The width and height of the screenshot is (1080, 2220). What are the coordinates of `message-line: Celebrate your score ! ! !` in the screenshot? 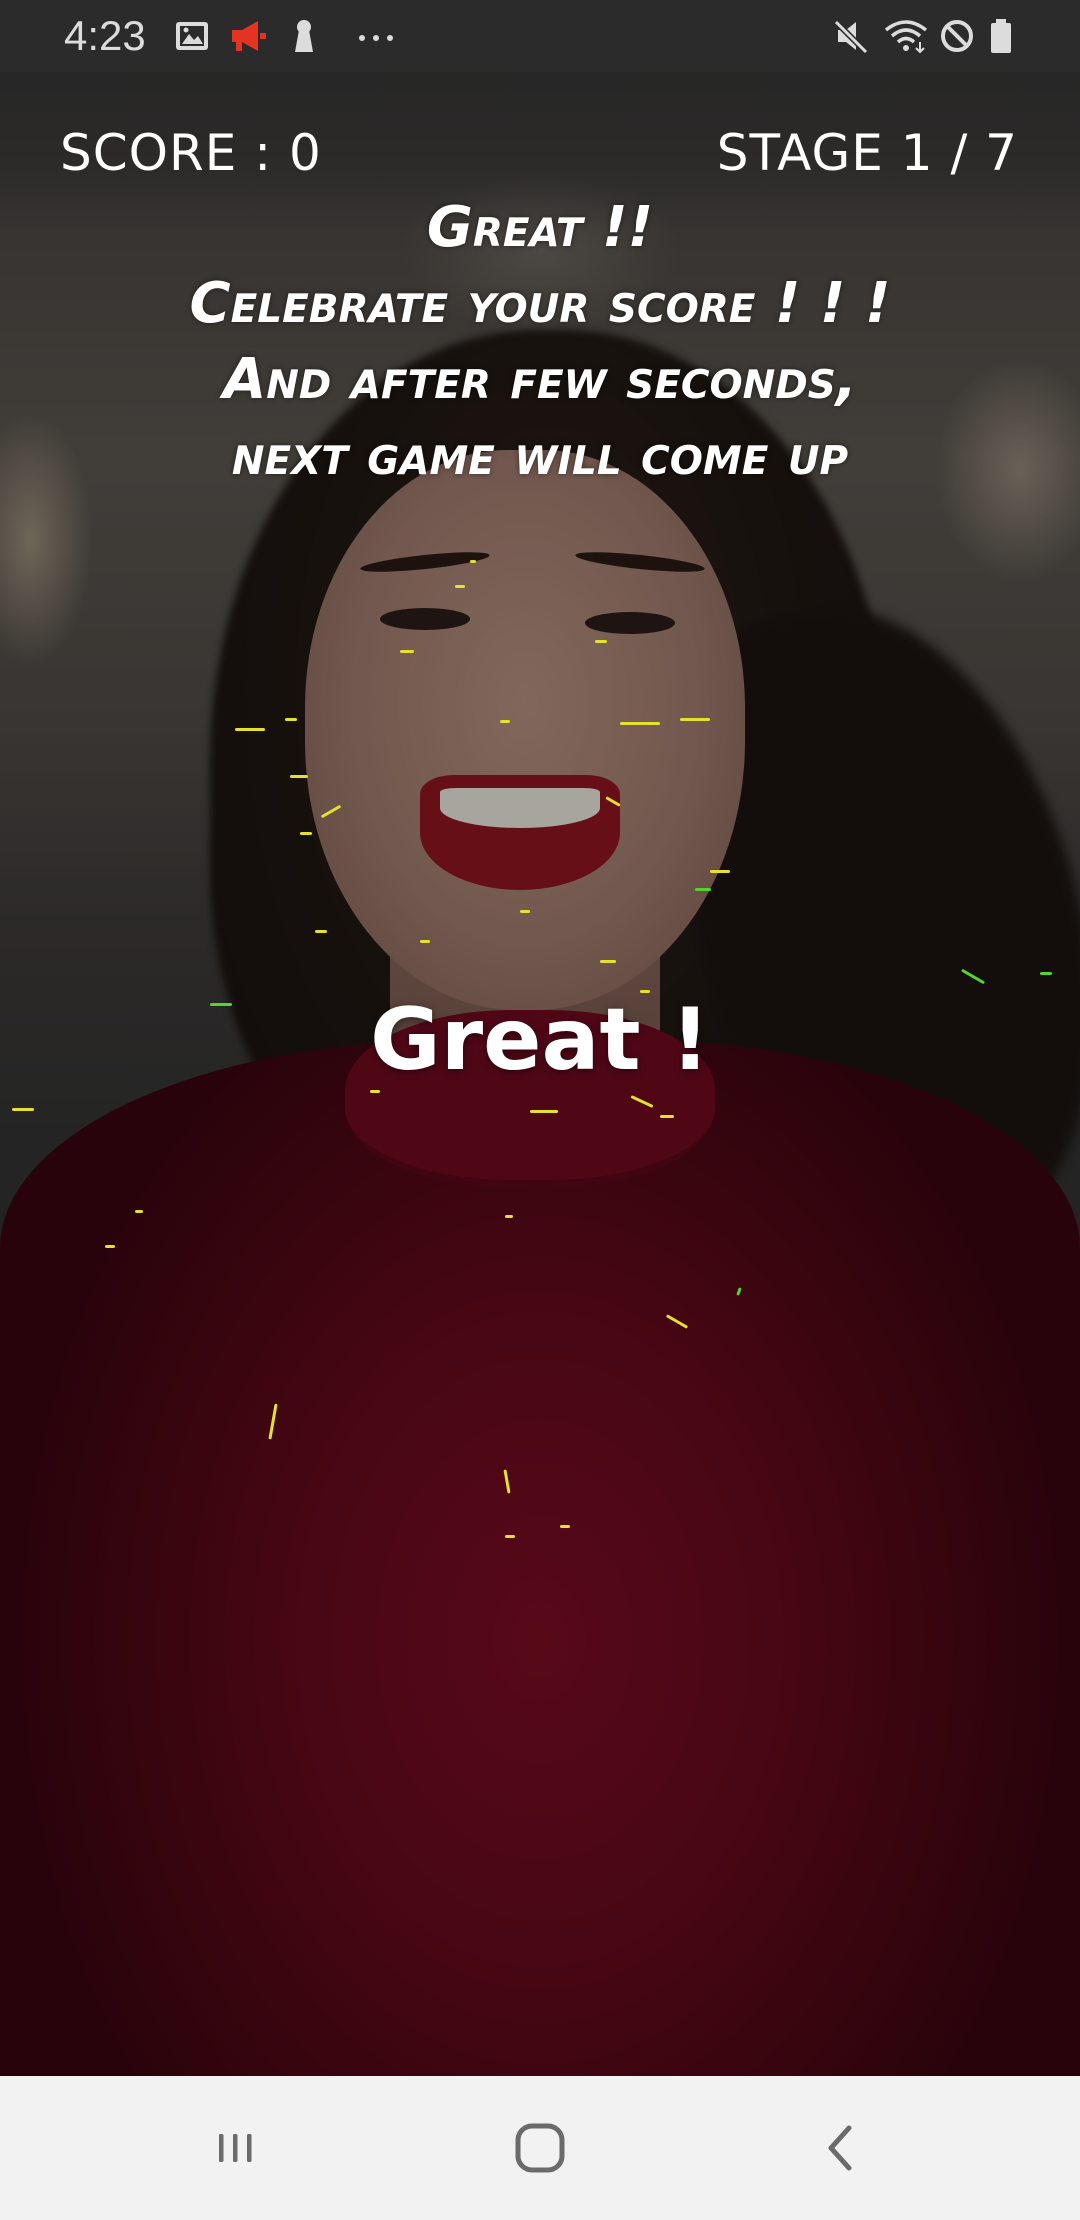 It's located at (540, 303).